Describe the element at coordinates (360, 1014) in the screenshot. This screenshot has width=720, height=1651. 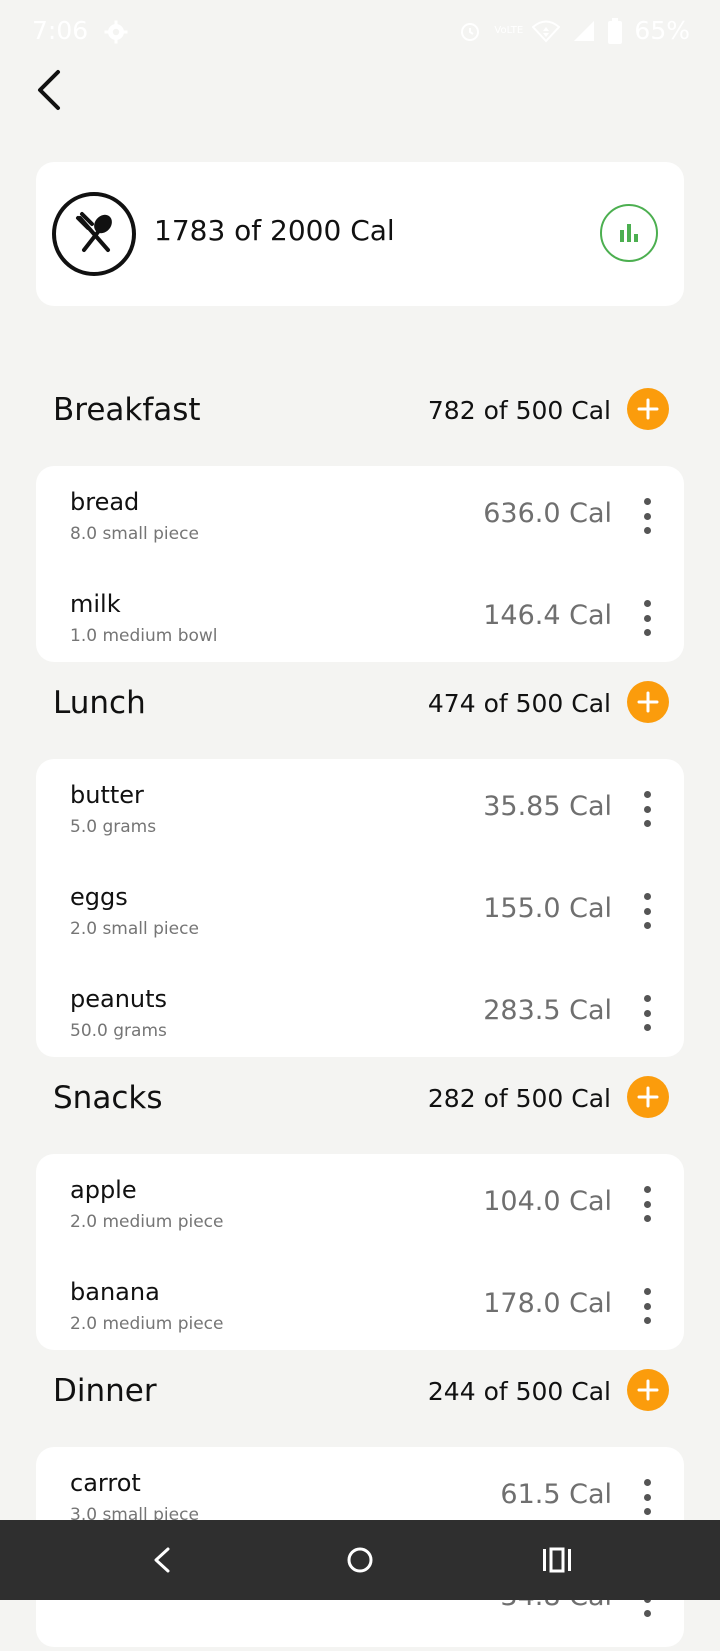
I see `food-row: peanuts 50.0 grams 283.5 Cal` at that location.